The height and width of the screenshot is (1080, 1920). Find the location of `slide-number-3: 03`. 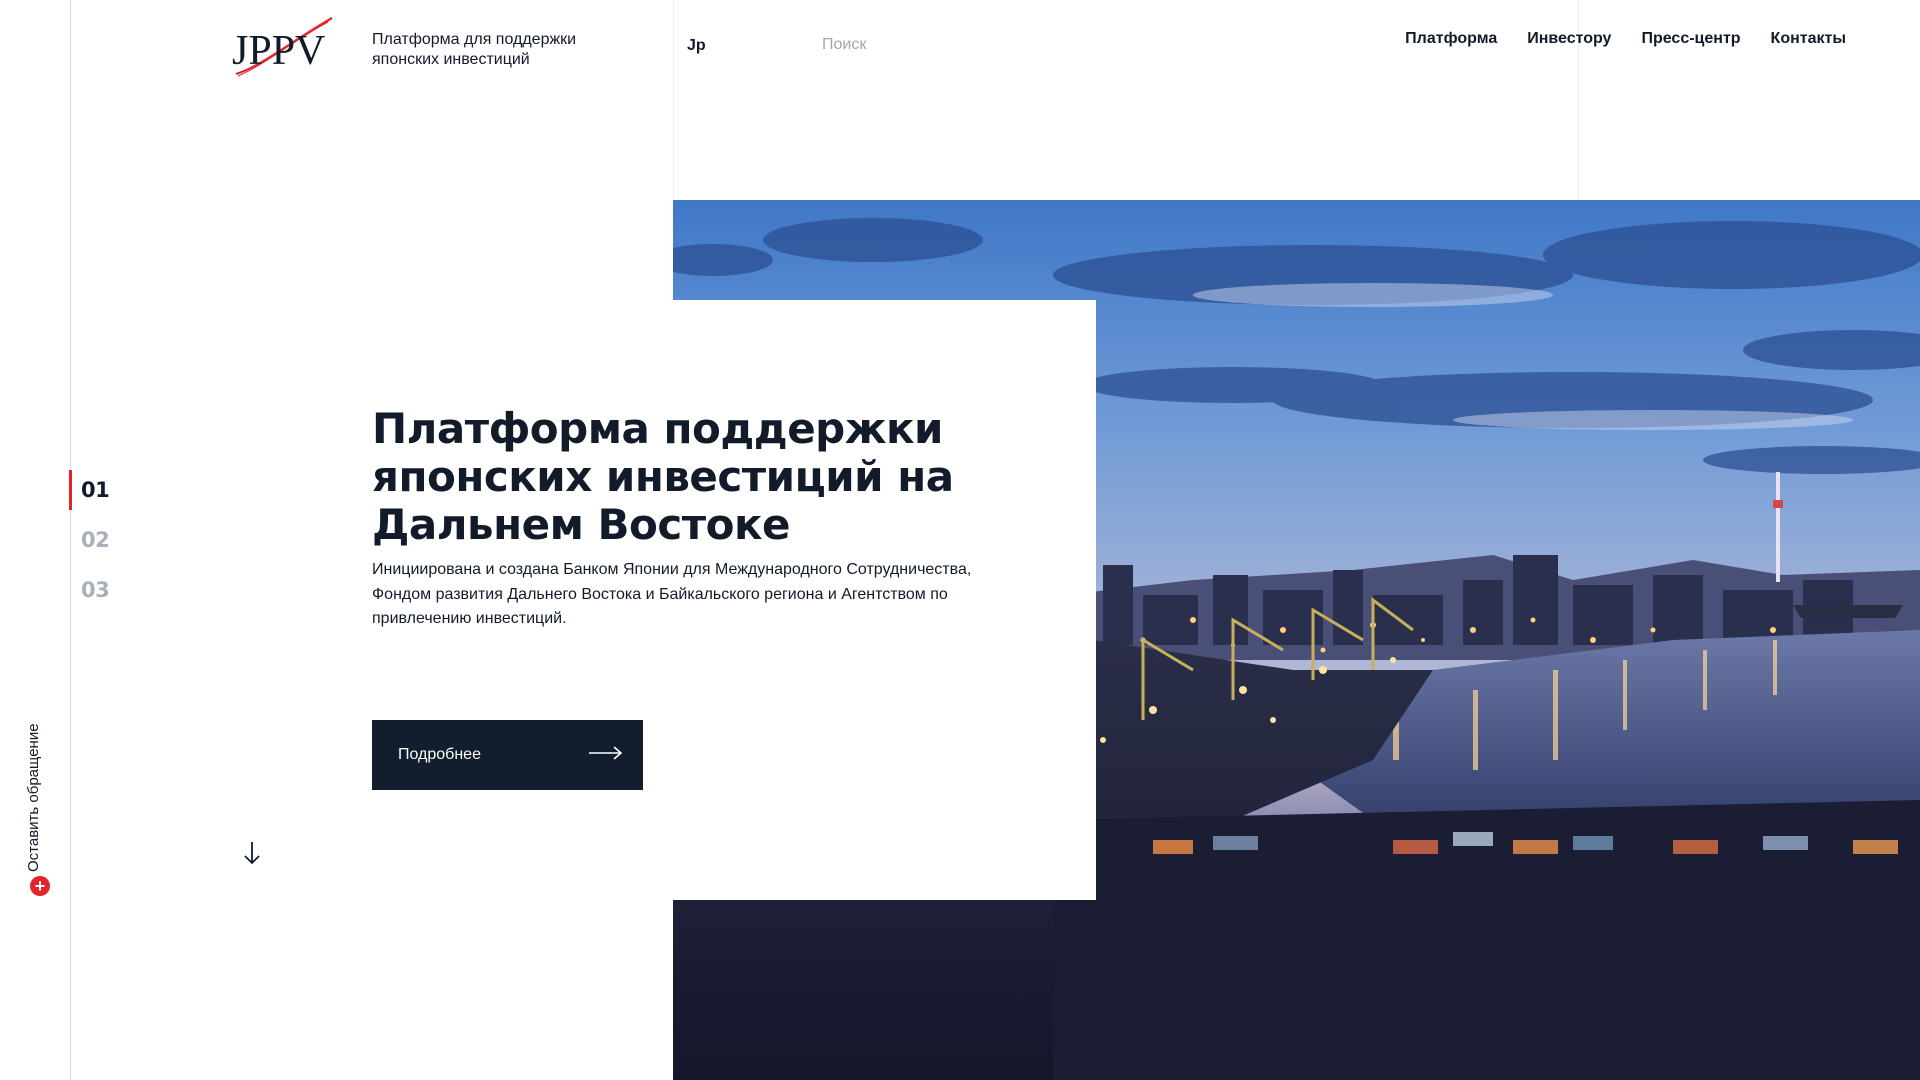

slide-number-3: 03 is located at coordinates (95, 603).